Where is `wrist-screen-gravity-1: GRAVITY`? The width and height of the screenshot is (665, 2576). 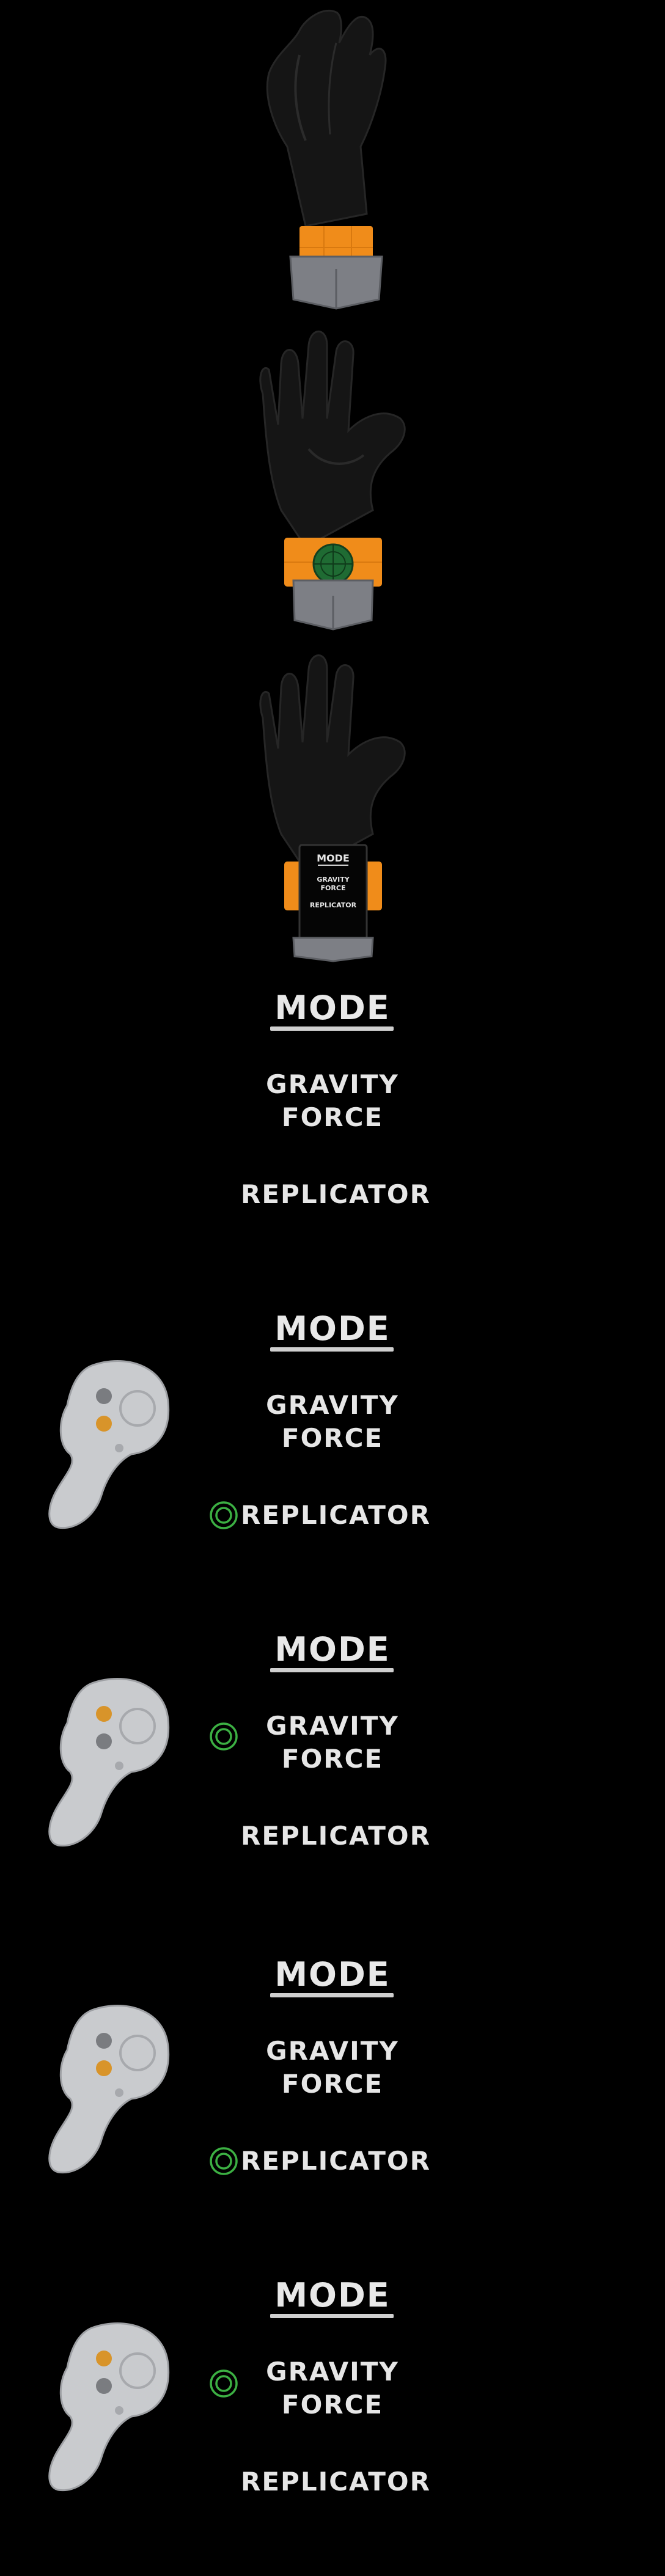 wrist-screen-gravity-1: GRAVITY is located at coordinates (334, 880).